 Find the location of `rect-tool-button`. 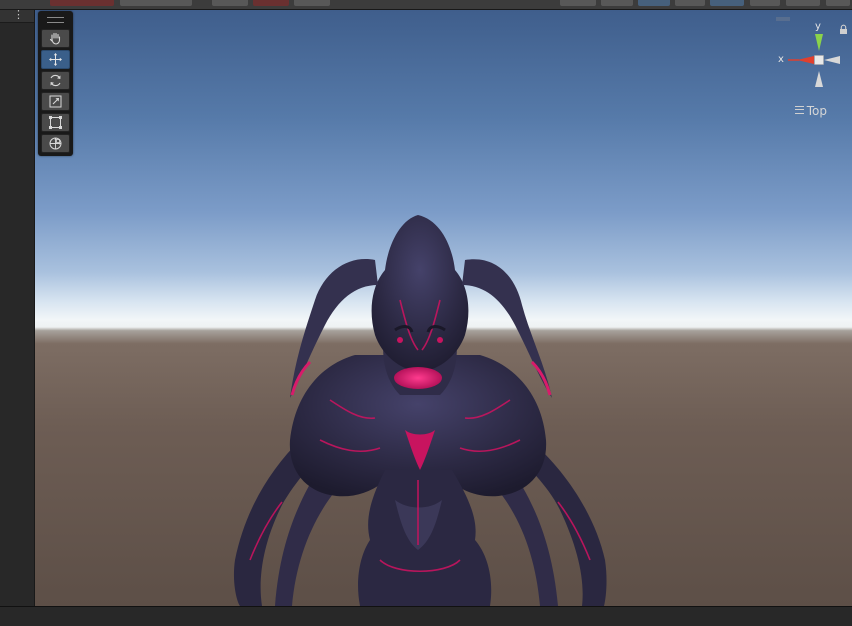

rect-tool-button is located at coordinates (55, 122).